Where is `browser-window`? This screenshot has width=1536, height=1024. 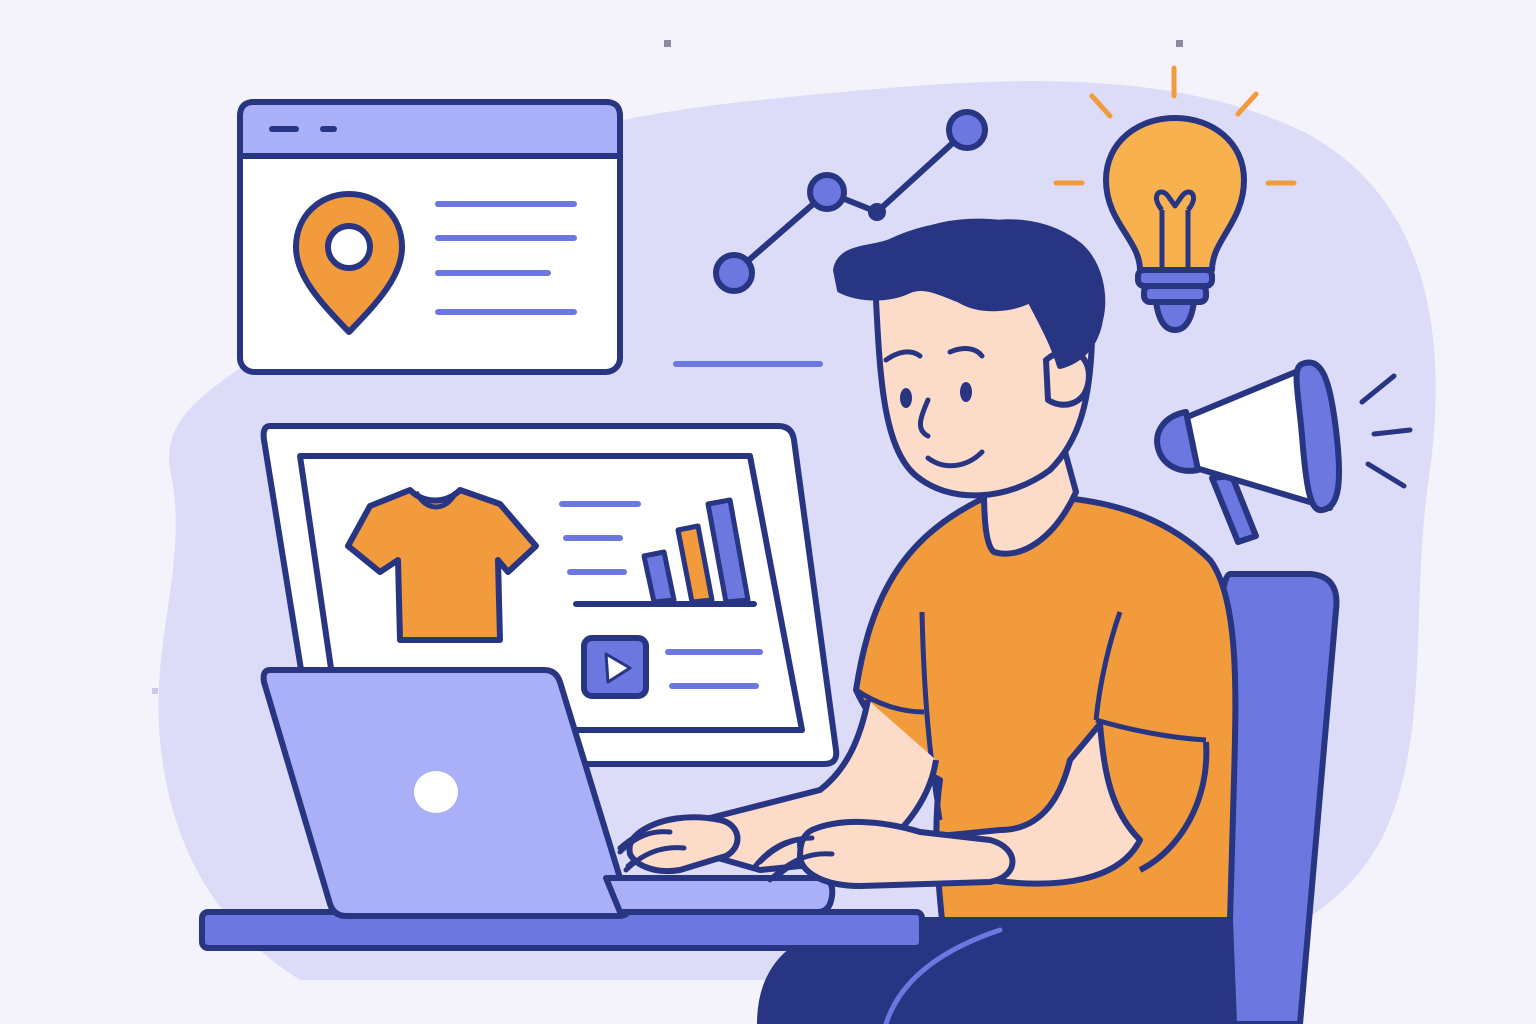
browser-window is located at coordinates (430, 237).